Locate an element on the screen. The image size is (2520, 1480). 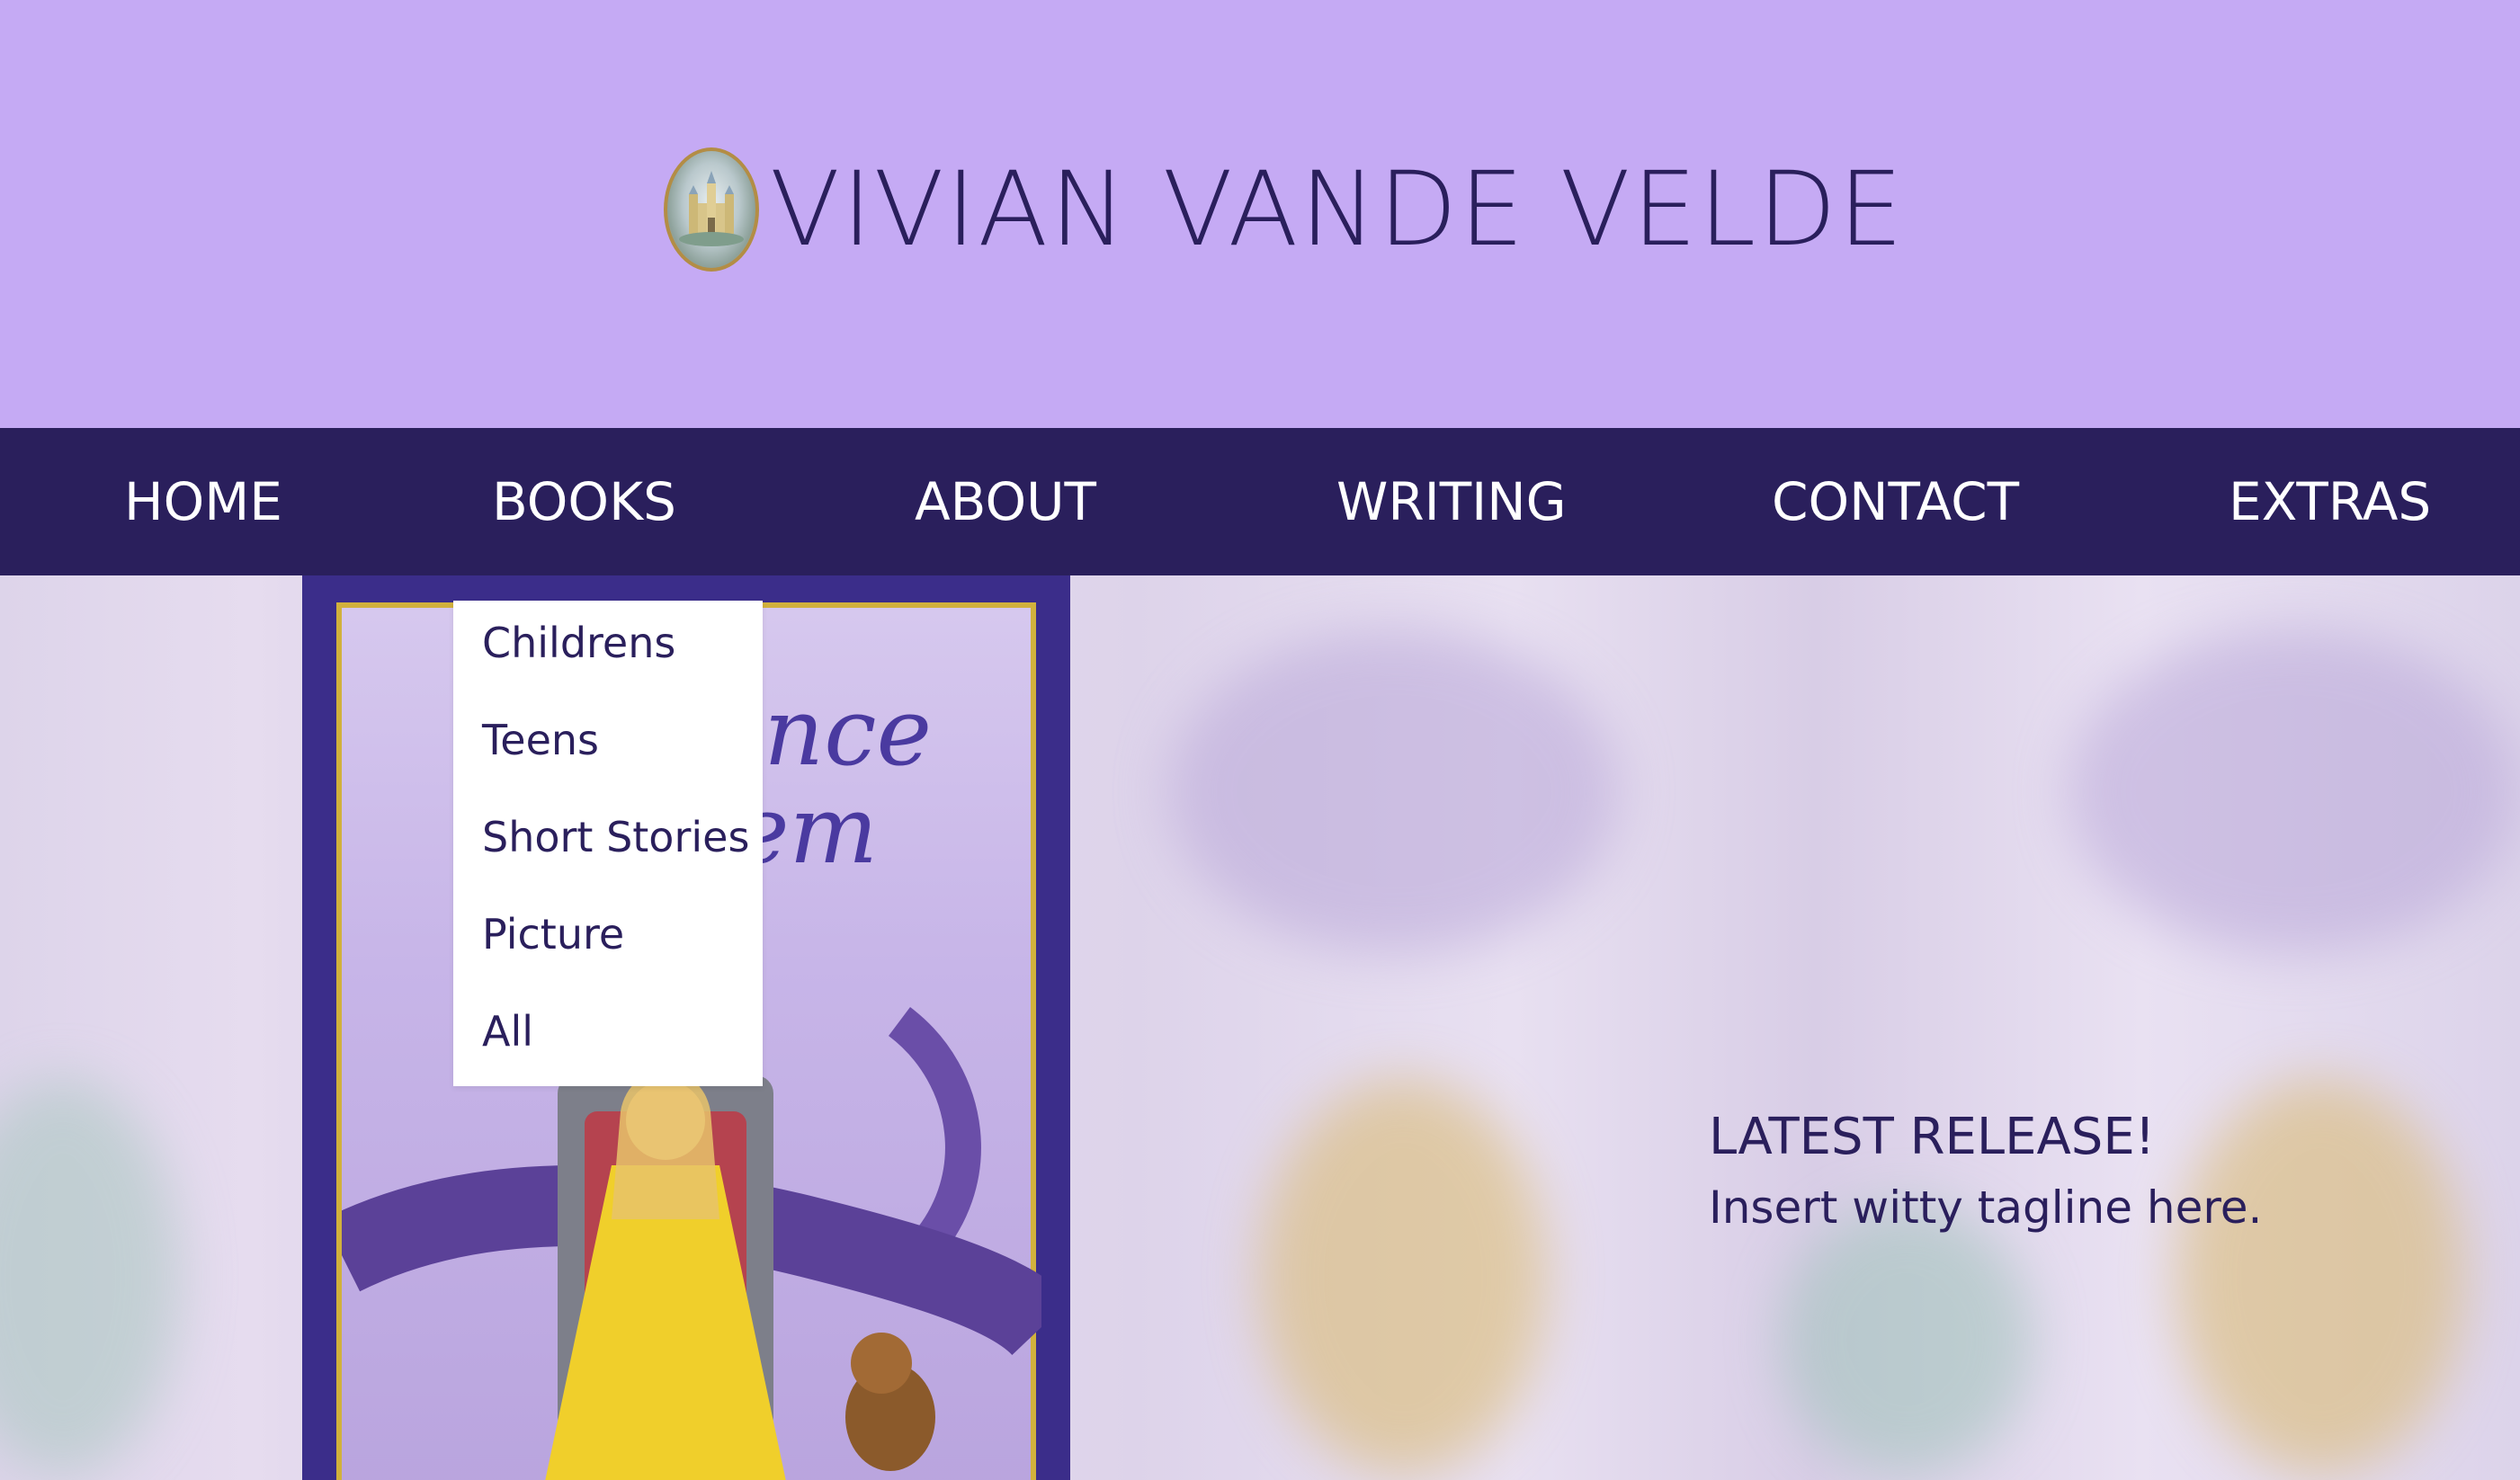
nav-item-about: ABOUT is located at coordinates (1006, 501).